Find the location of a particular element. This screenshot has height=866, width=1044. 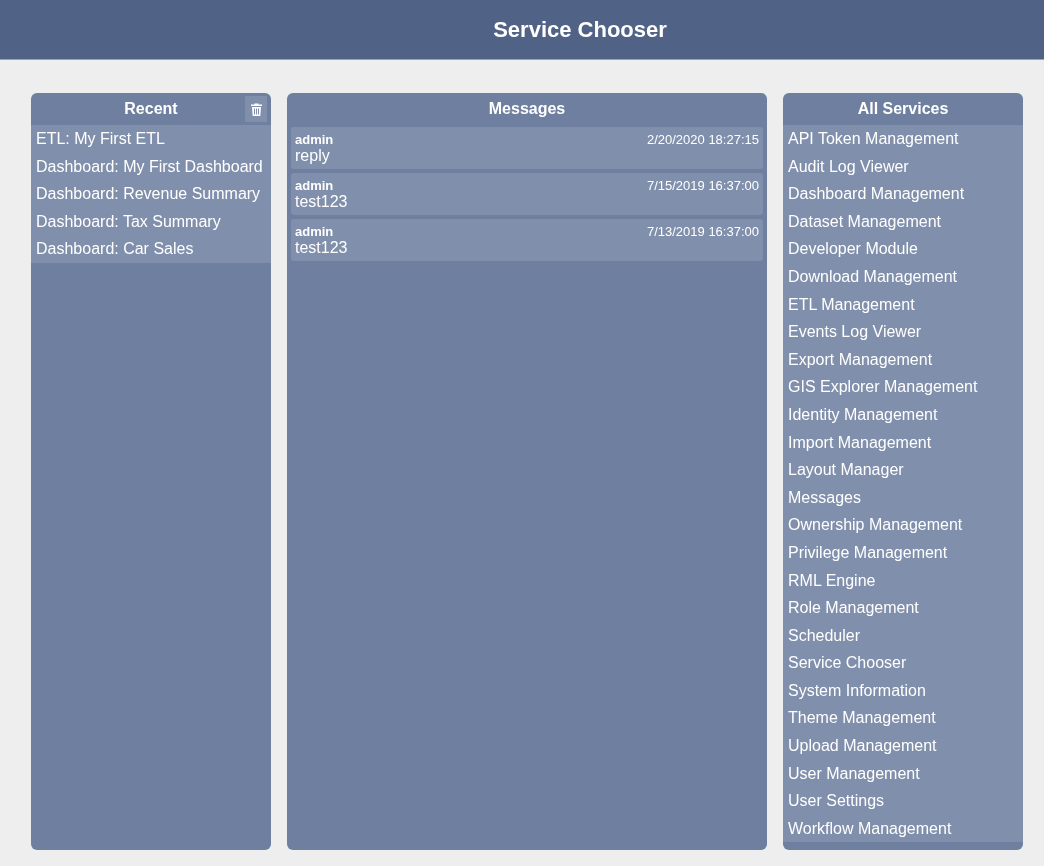

panel-title: All Services is located at coordinates (903, 109).